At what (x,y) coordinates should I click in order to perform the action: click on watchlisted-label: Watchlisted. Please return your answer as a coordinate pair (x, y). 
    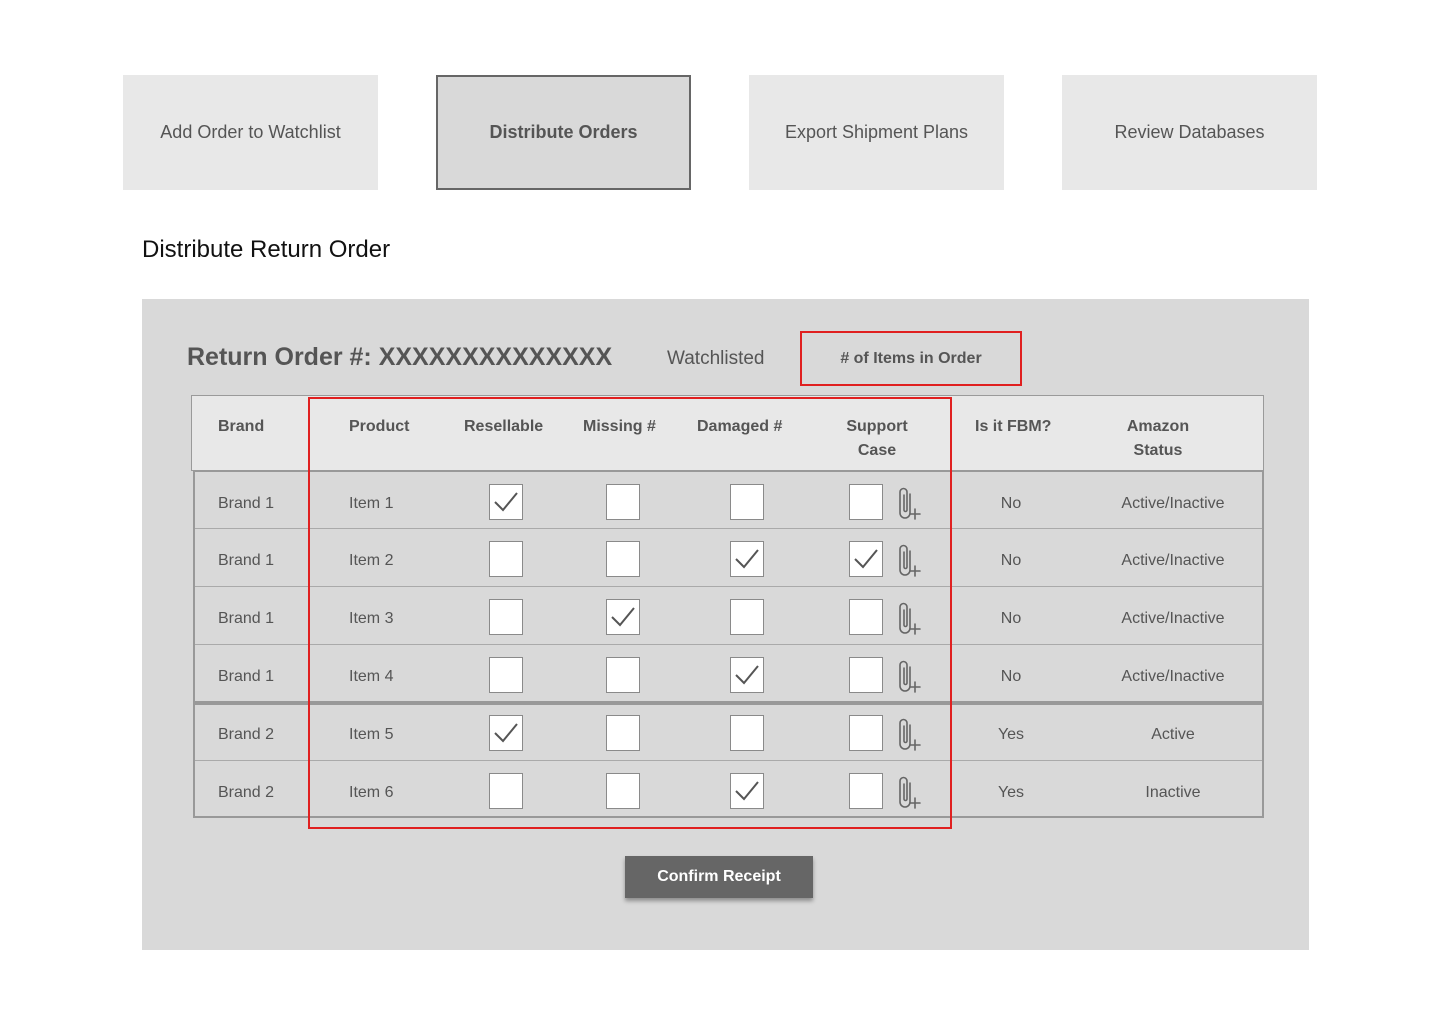
    Looking at the image, I should click on (716, 358).